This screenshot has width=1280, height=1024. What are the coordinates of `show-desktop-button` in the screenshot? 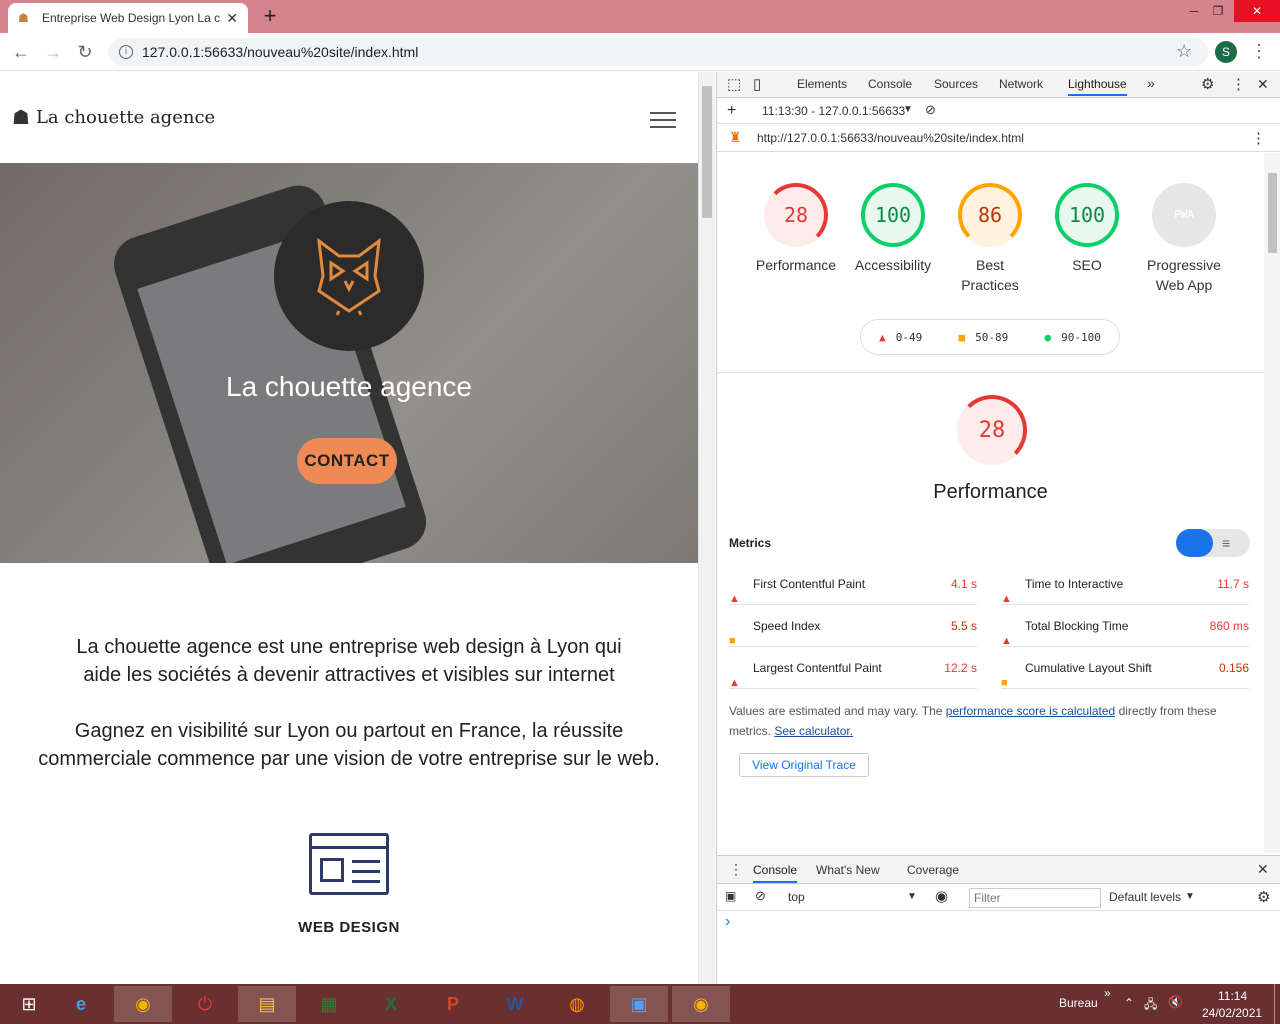 It's located at (1277, 1004).